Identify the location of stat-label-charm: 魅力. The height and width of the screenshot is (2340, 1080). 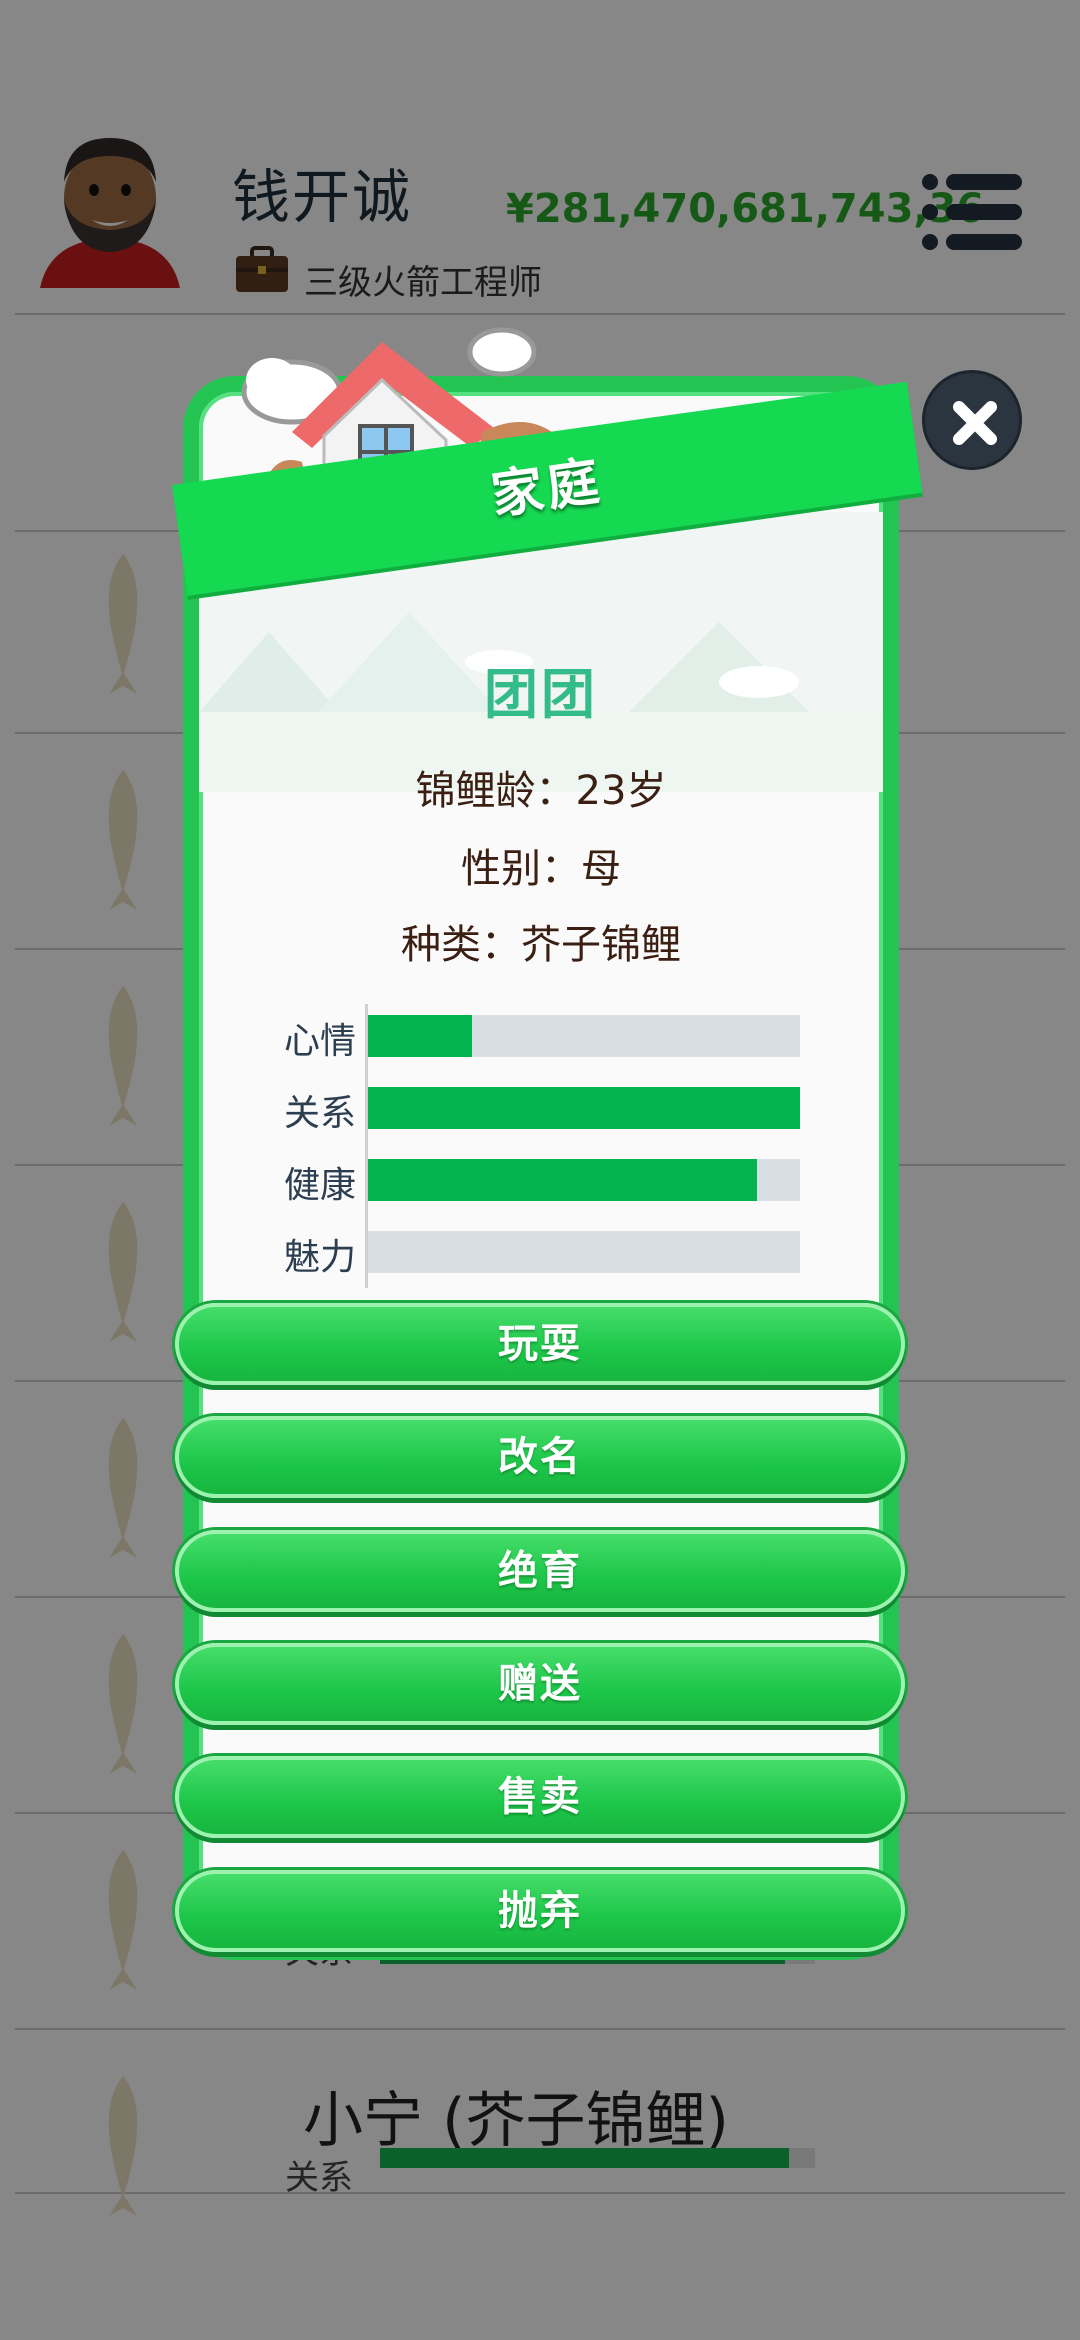
(319, 1257).